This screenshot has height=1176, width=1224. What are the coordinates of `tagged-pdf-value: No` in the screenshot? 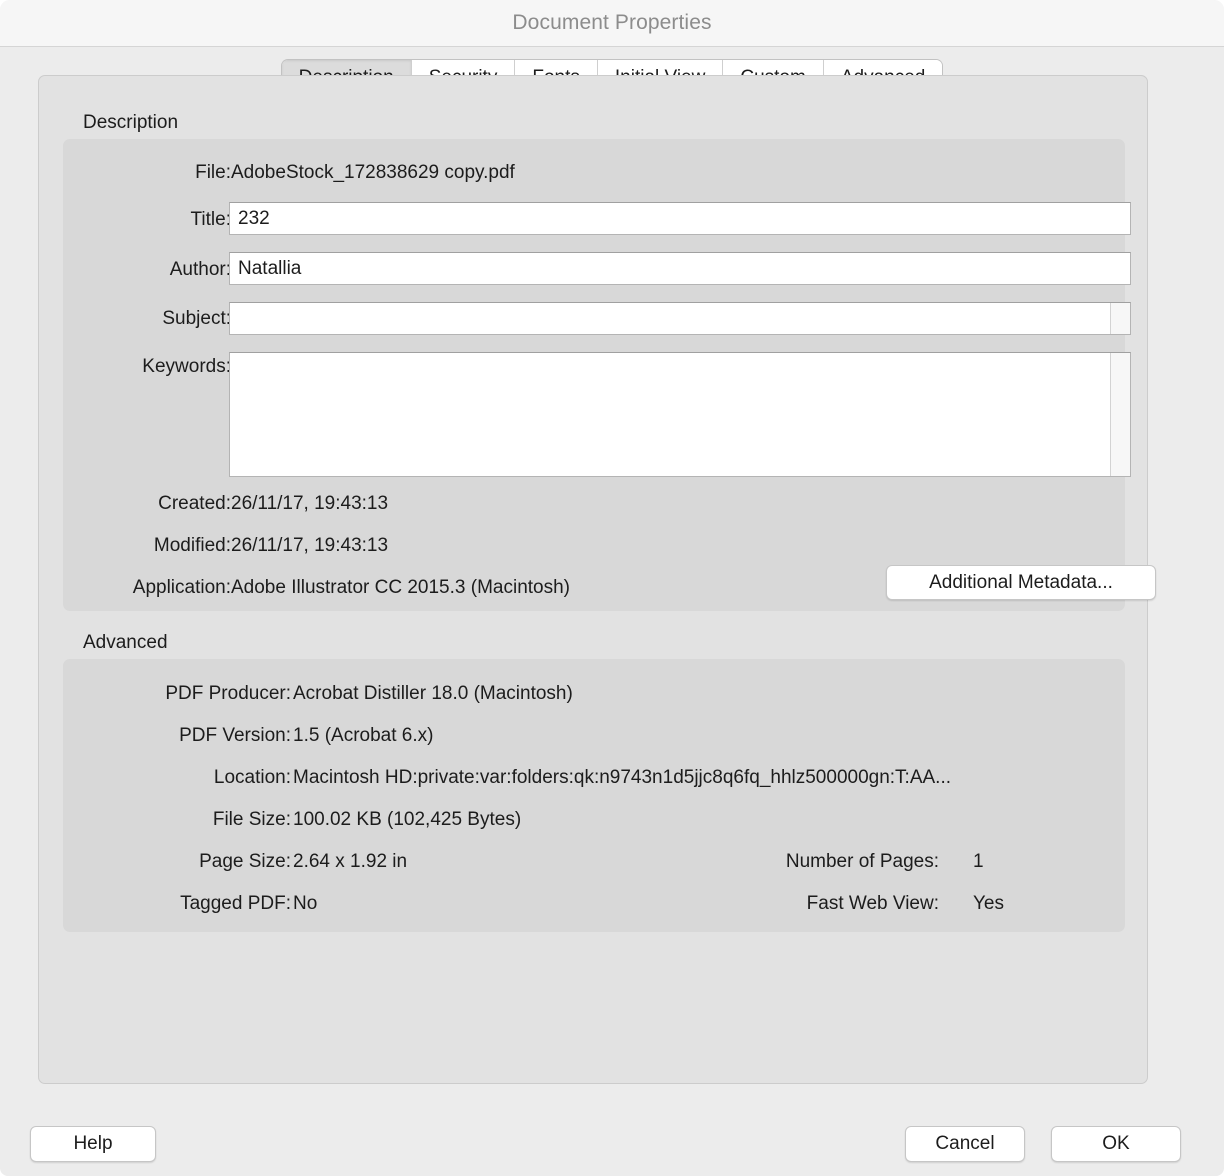 It's located at (305, 903).